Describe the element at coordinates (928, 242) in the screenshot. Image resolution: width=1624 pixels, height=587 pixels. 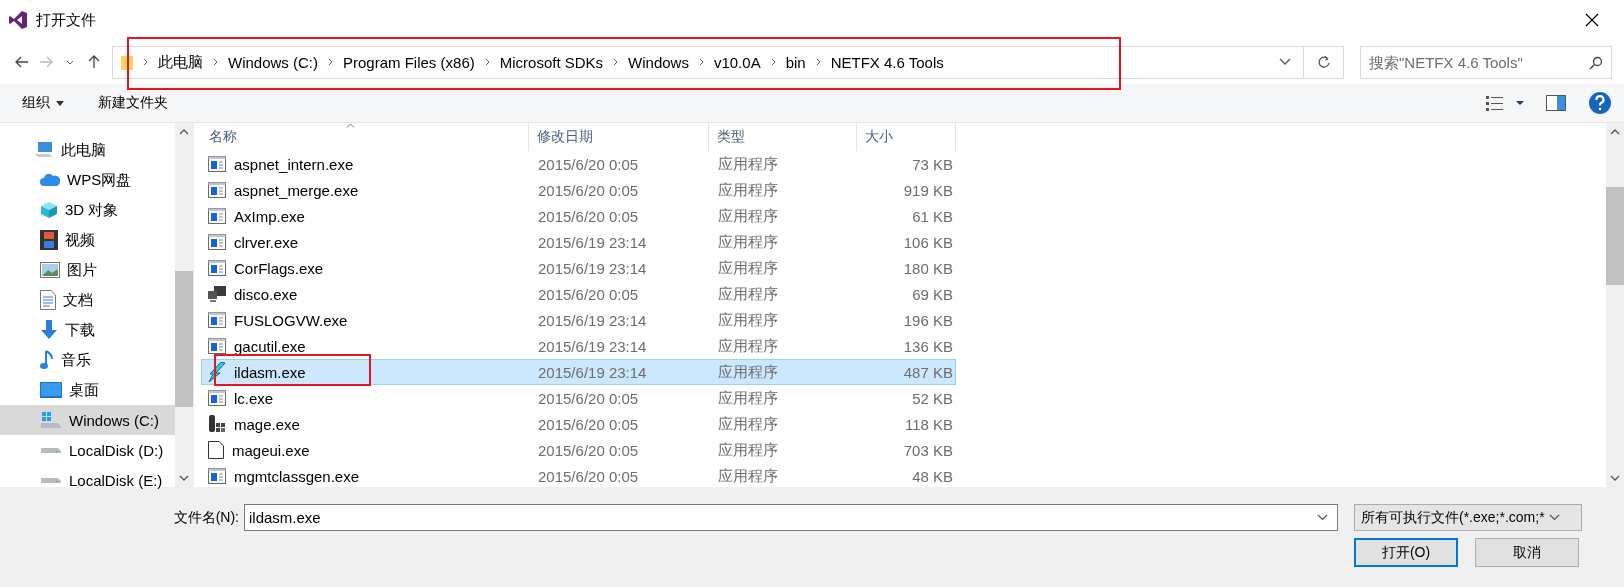
I see `file-size: 106 KB` at that location.